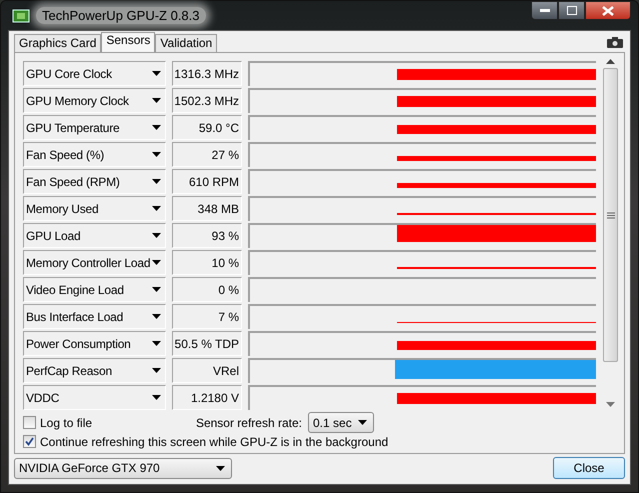 Image resolution: width=639 pixels, height=493 pixels. I want to click on log-to-file-checkbox: Log to file, so click(57, 423).